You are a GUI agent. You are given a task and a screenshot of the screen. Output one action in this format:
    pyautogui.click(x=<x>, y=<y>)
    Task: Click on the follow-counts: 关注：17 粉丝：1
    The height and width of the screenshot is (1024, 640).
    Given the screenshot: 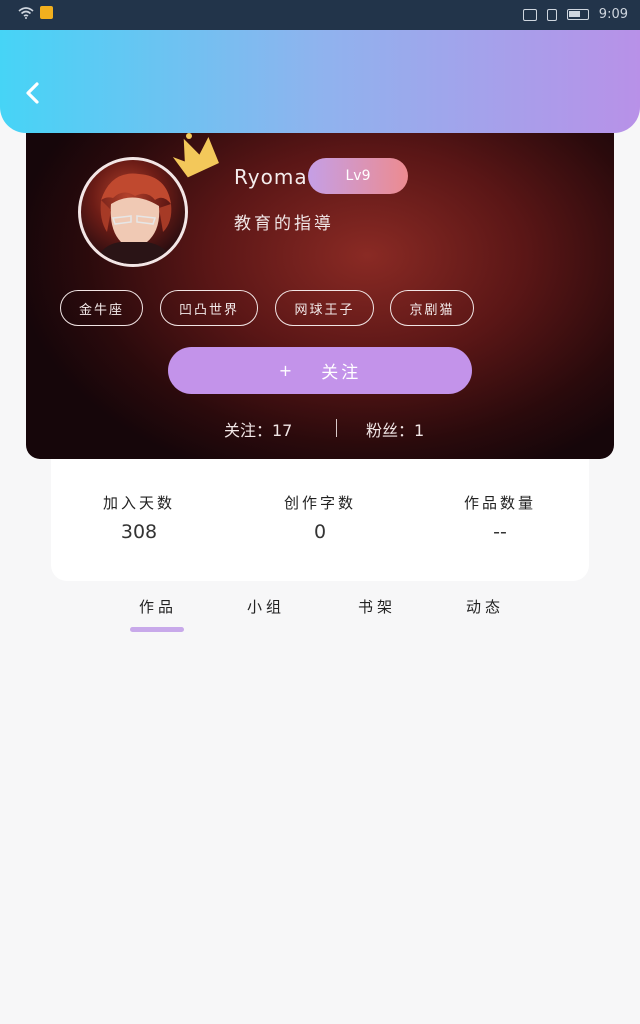 What is the action you would take?
    pyautogui.click(x=320, y=429)
    